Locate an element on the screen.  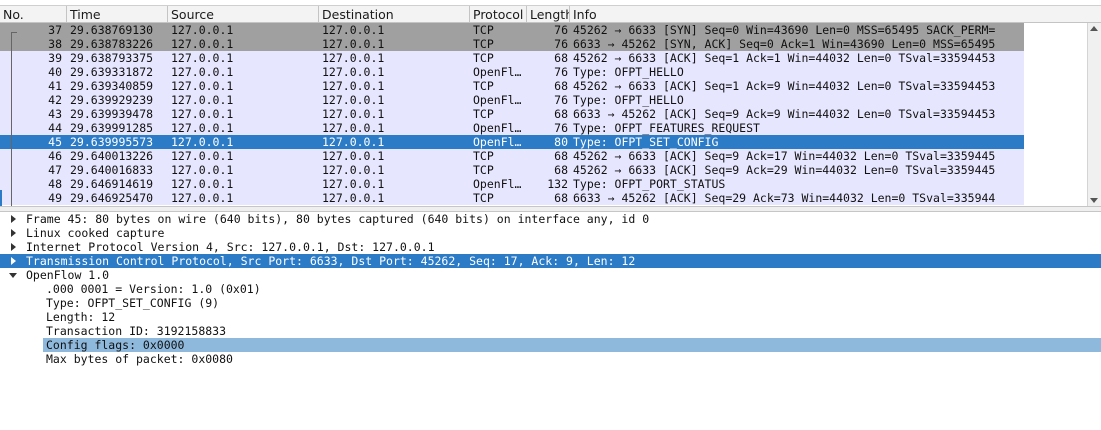
detail-text: .000 0001 = Version: 1.0 (0x01) is located at coordinates (153, 289).